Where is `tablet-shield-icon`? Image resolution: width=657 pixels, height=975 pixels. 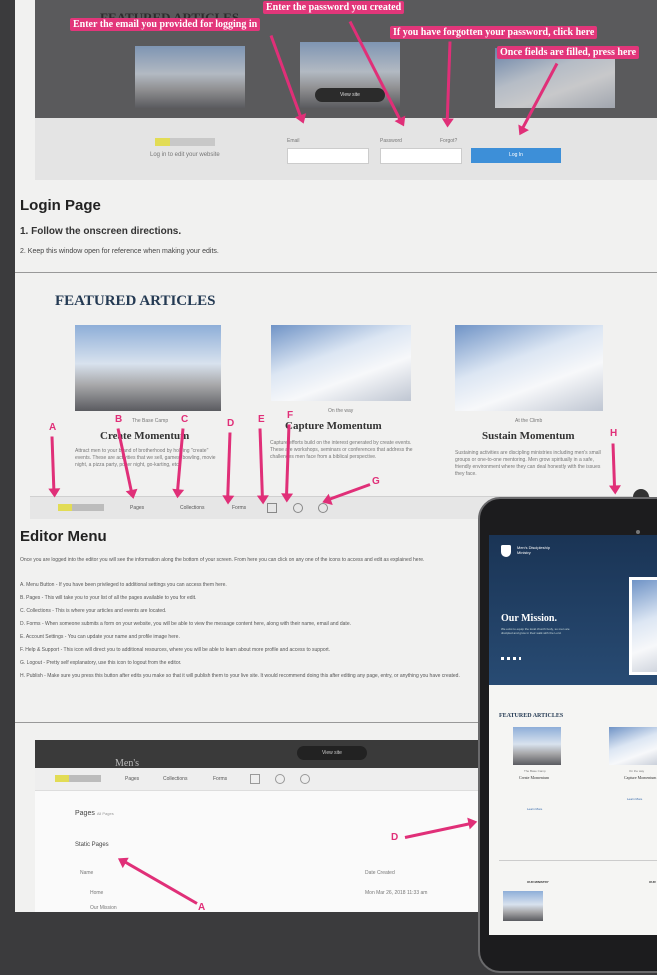 tablet-shield-icon is located at coordinates (506, 551).